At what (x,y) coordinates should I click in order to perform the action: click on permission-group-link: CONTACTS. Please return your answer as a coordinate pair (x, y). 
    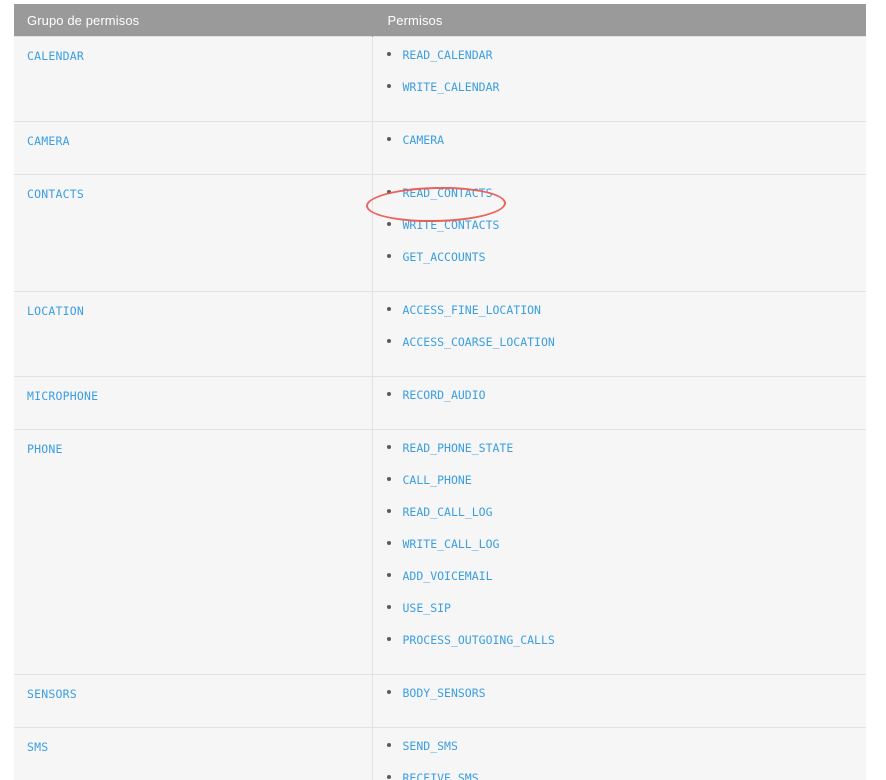
    Looking at the image, I should click on (55, 194).